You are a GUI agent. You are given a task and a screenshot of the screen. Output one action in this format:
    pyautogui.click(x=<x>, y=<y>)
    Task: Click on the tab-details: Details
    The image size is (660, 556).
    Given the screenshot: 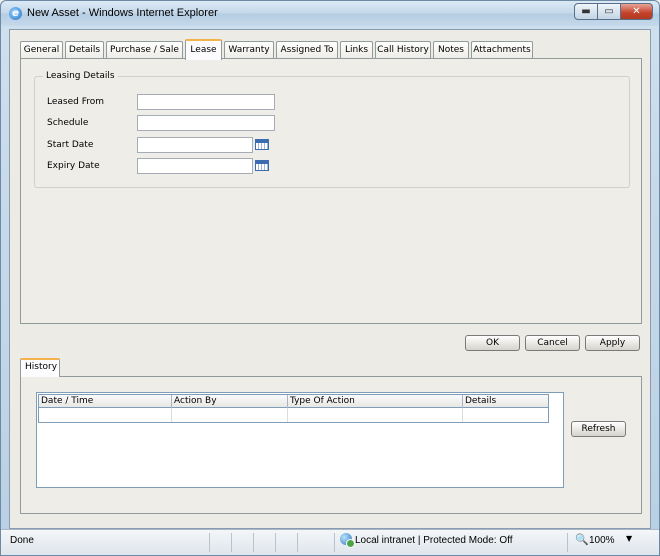 What is the action you would take?
    pyautogui.click(x=84, y=50)
    